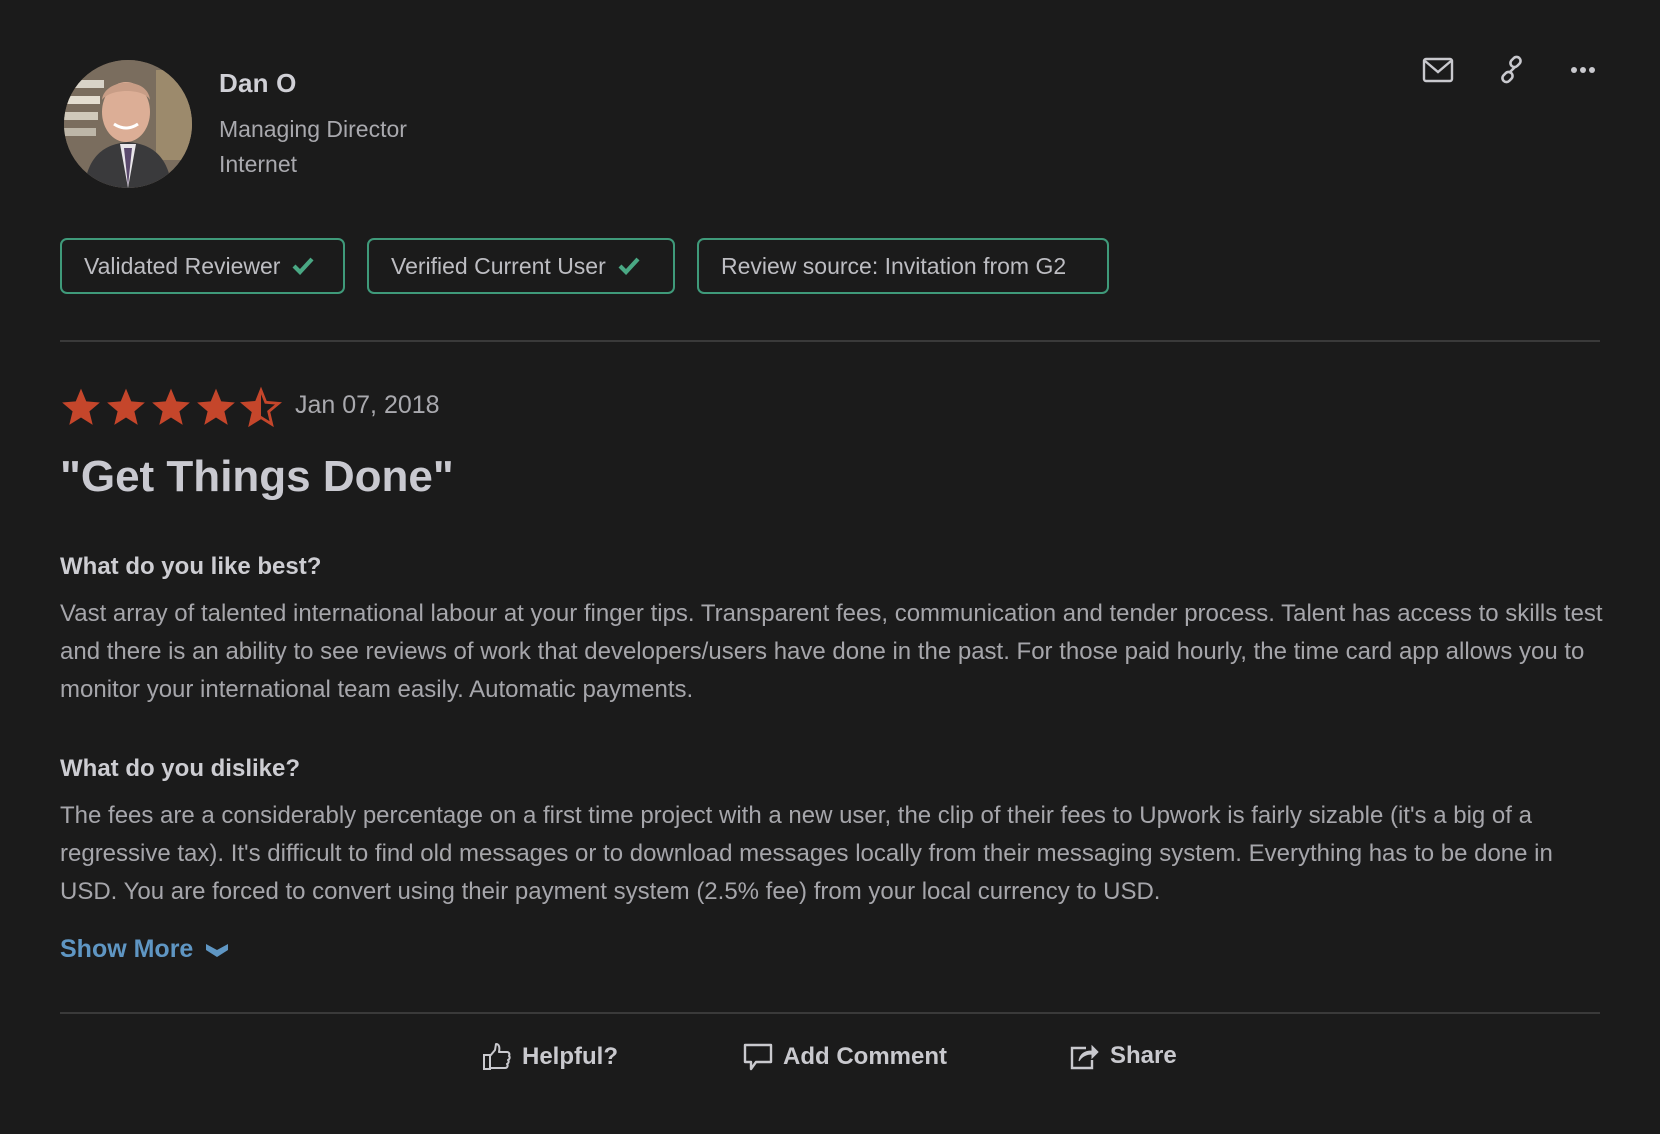 Image resolution: width=1660 pixels, height=1134 pixels. Describe the element at coordinates (498, 265) in the screenshot. I see `badge-label: Verified Current User` at that location.